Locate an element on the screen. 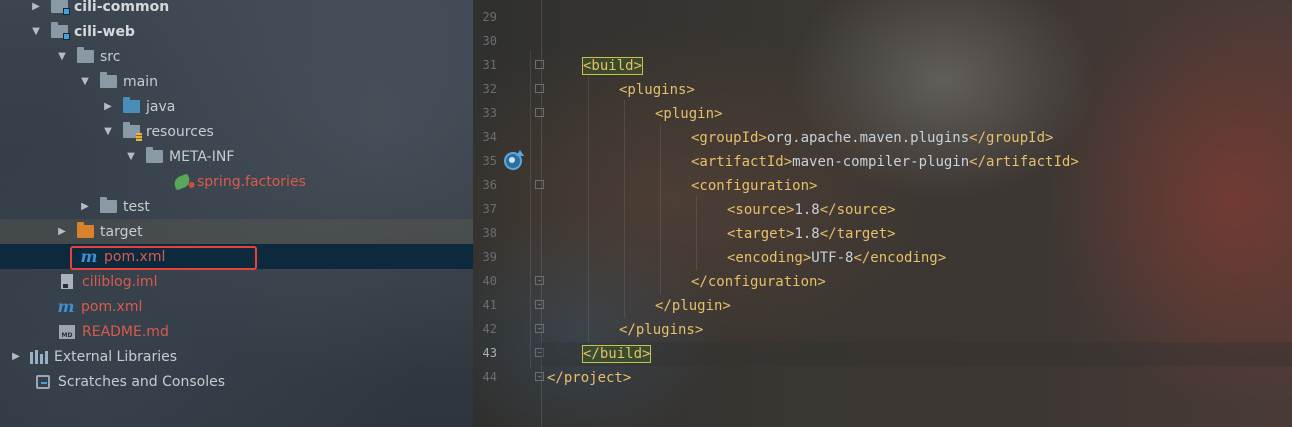  xml-text: org.apache.maven.plugins is located at coordinates (868, 138).